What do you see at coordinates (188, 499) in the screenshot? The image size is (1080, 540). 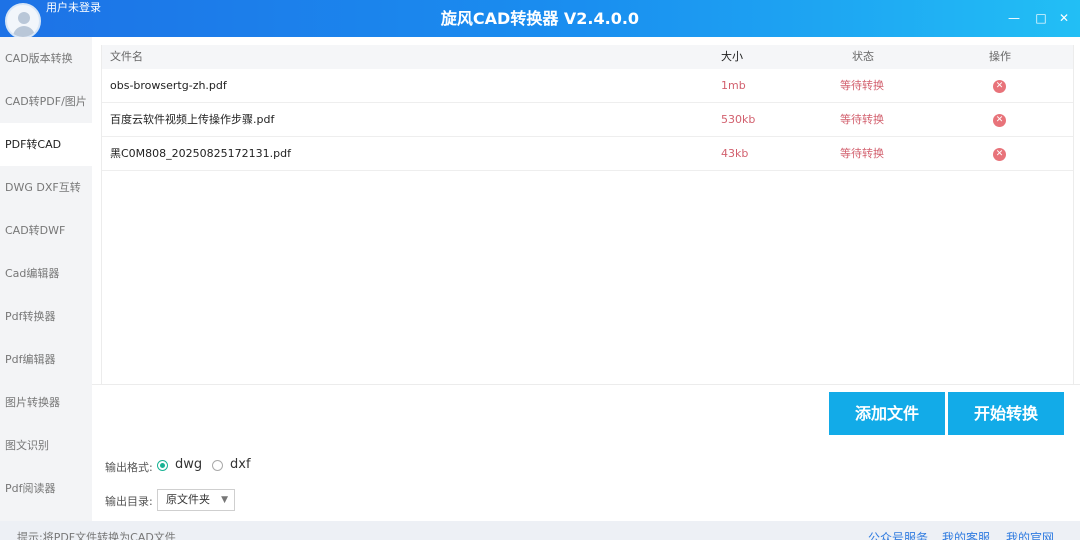 I see `output-dir-value: 原文件夹` at bounding box center [188, 499].